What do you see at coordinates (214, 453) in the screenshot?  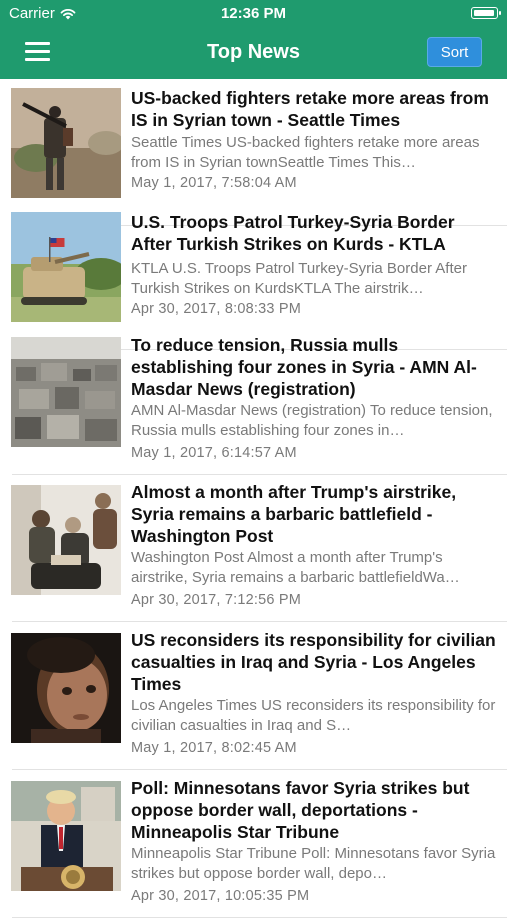 I see `article-date: May 1, 2017, 6:14:57 AM` at bounding box center [214, 453].